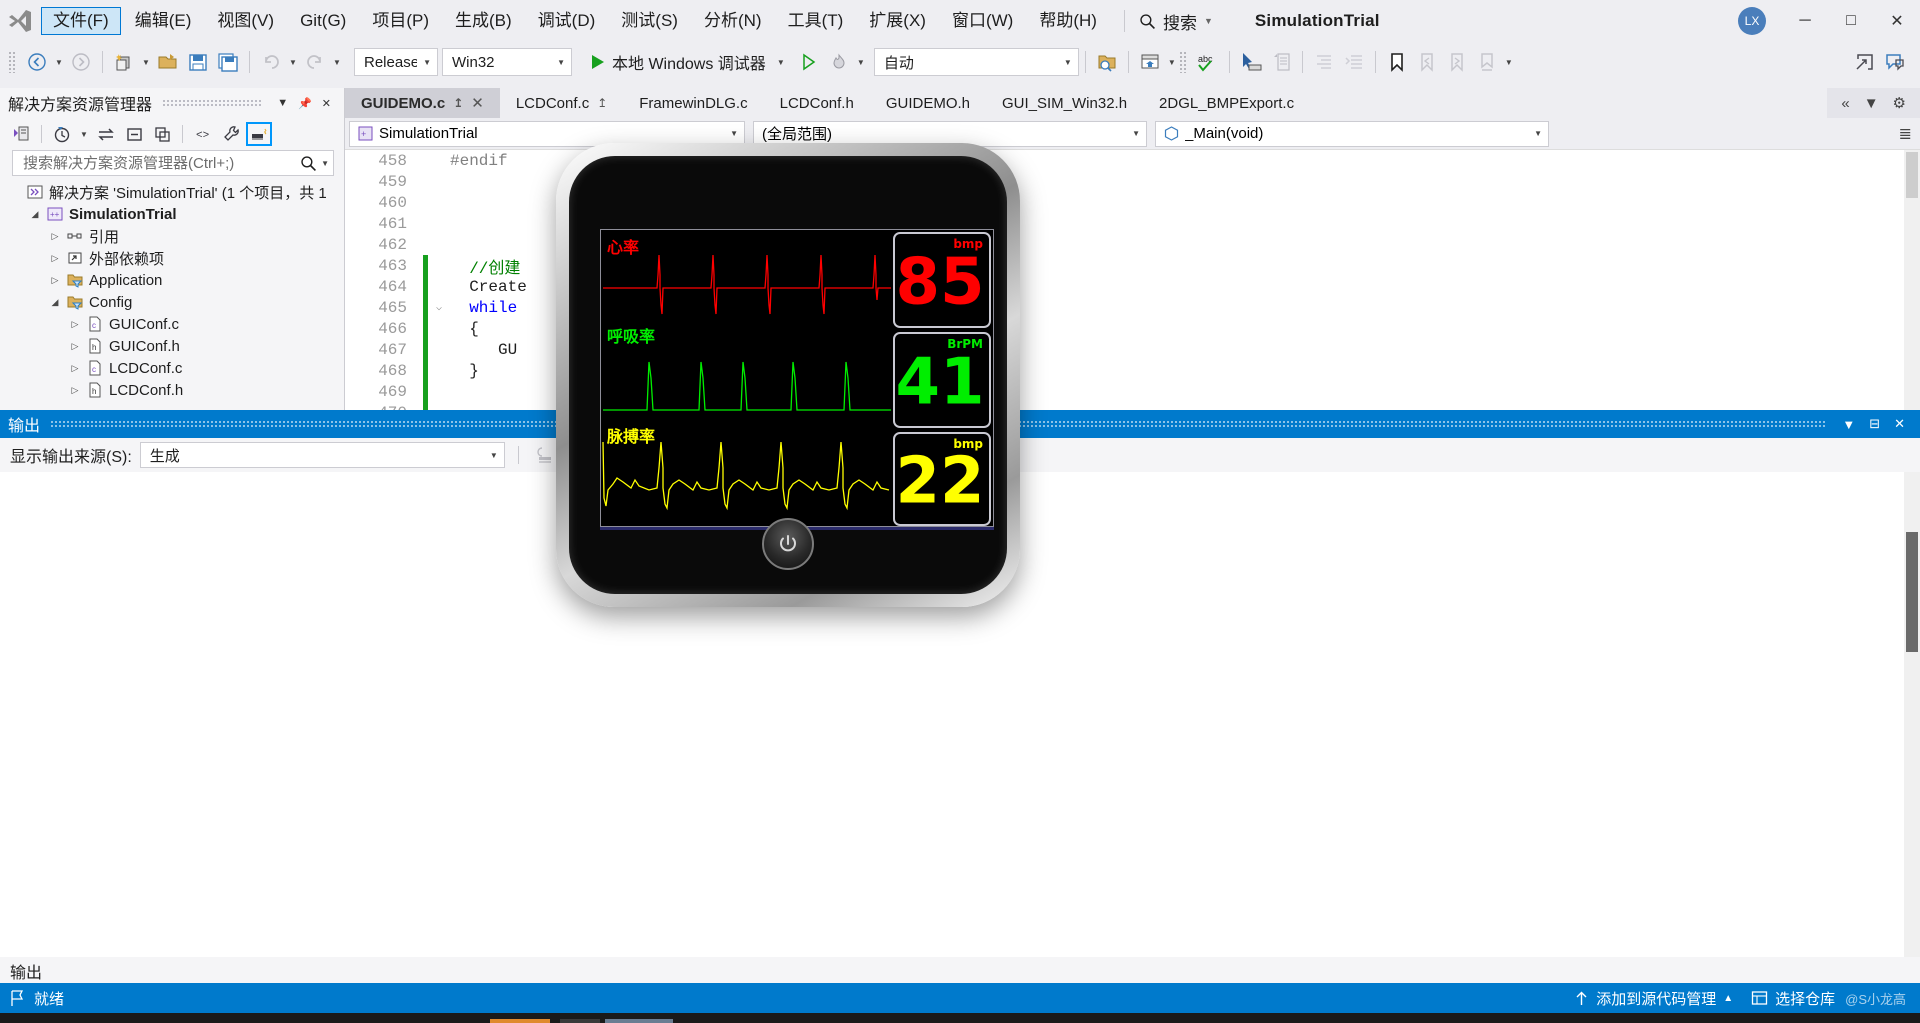 The image size is (1920, 1023). Describe the element at coordinates (520, 1021) in the screenshot. I see `taskbar-item-active` at that location.